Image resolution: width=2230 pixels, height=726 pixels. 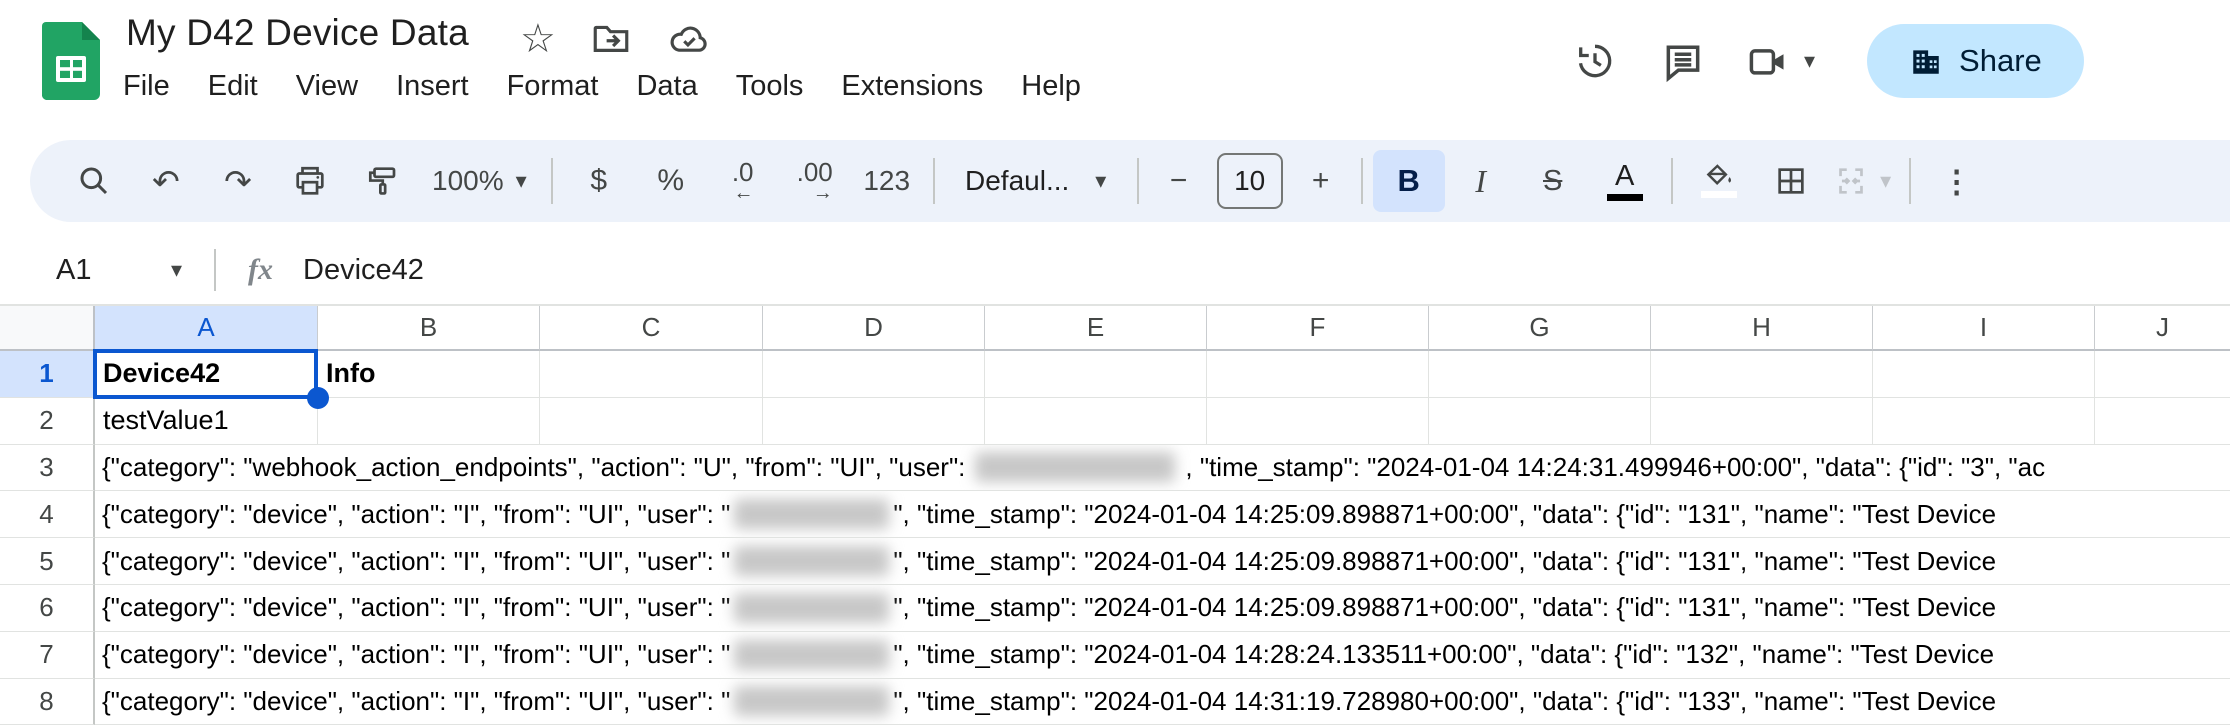 What do you see at coordinates (651, 328) in the screenshot?
I see `column-header-c: C` at bounding box center [651, 328].